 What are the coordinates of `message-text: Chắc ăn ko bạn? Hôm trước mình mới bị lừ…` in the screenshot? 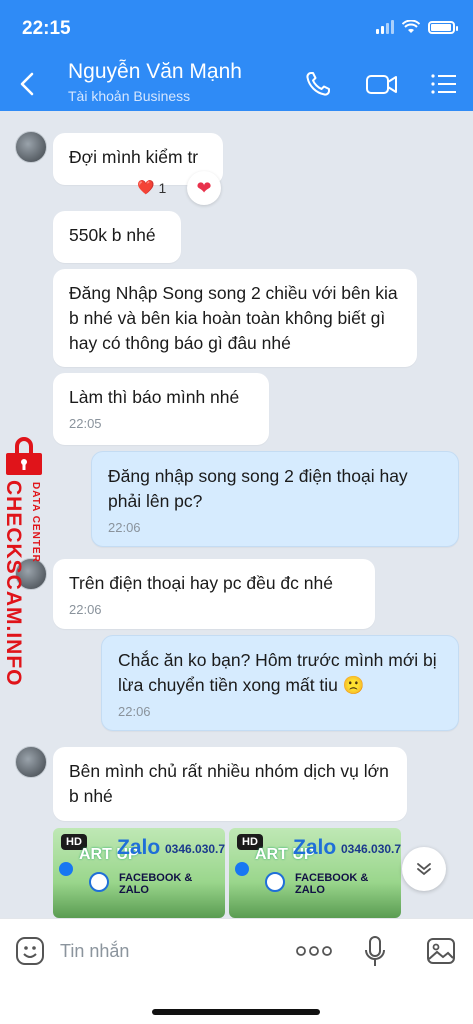 It's located at (277, 672).